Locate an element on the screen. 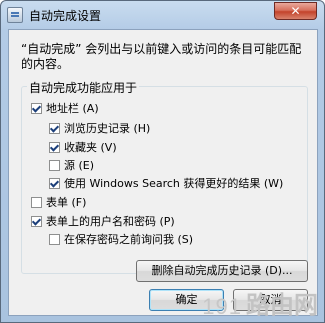 The height and width of the screenshot is (323, 325). description-text: “自动完成” 会列出与以前键入或访问的条目可能匹配的内容。 is located at coordinates (161, 56).